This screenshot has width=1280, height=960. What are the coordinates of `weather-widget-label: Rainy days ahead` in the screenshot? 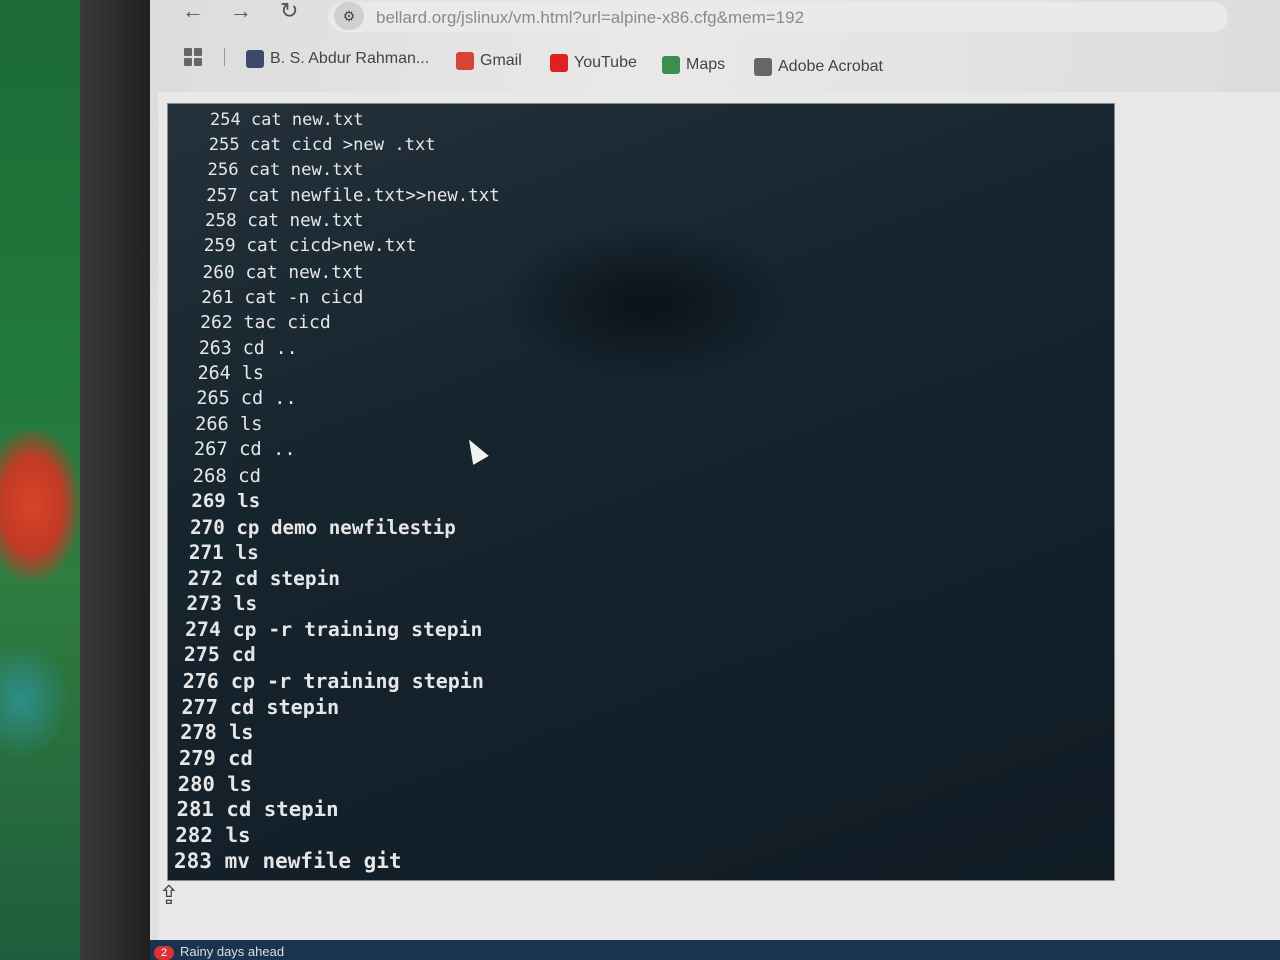 It's located at (232, 951).